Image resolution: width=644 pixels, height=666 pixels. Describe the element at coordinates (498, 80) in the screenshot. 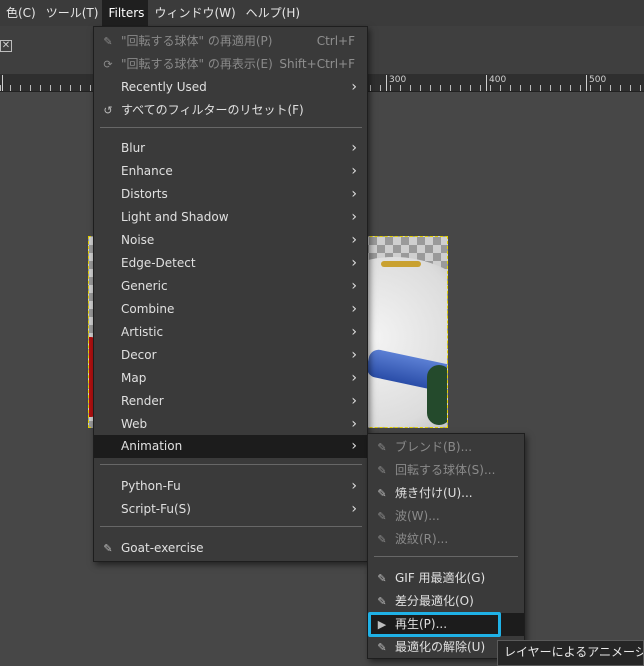

I see `ruler-label: 400` at that location.